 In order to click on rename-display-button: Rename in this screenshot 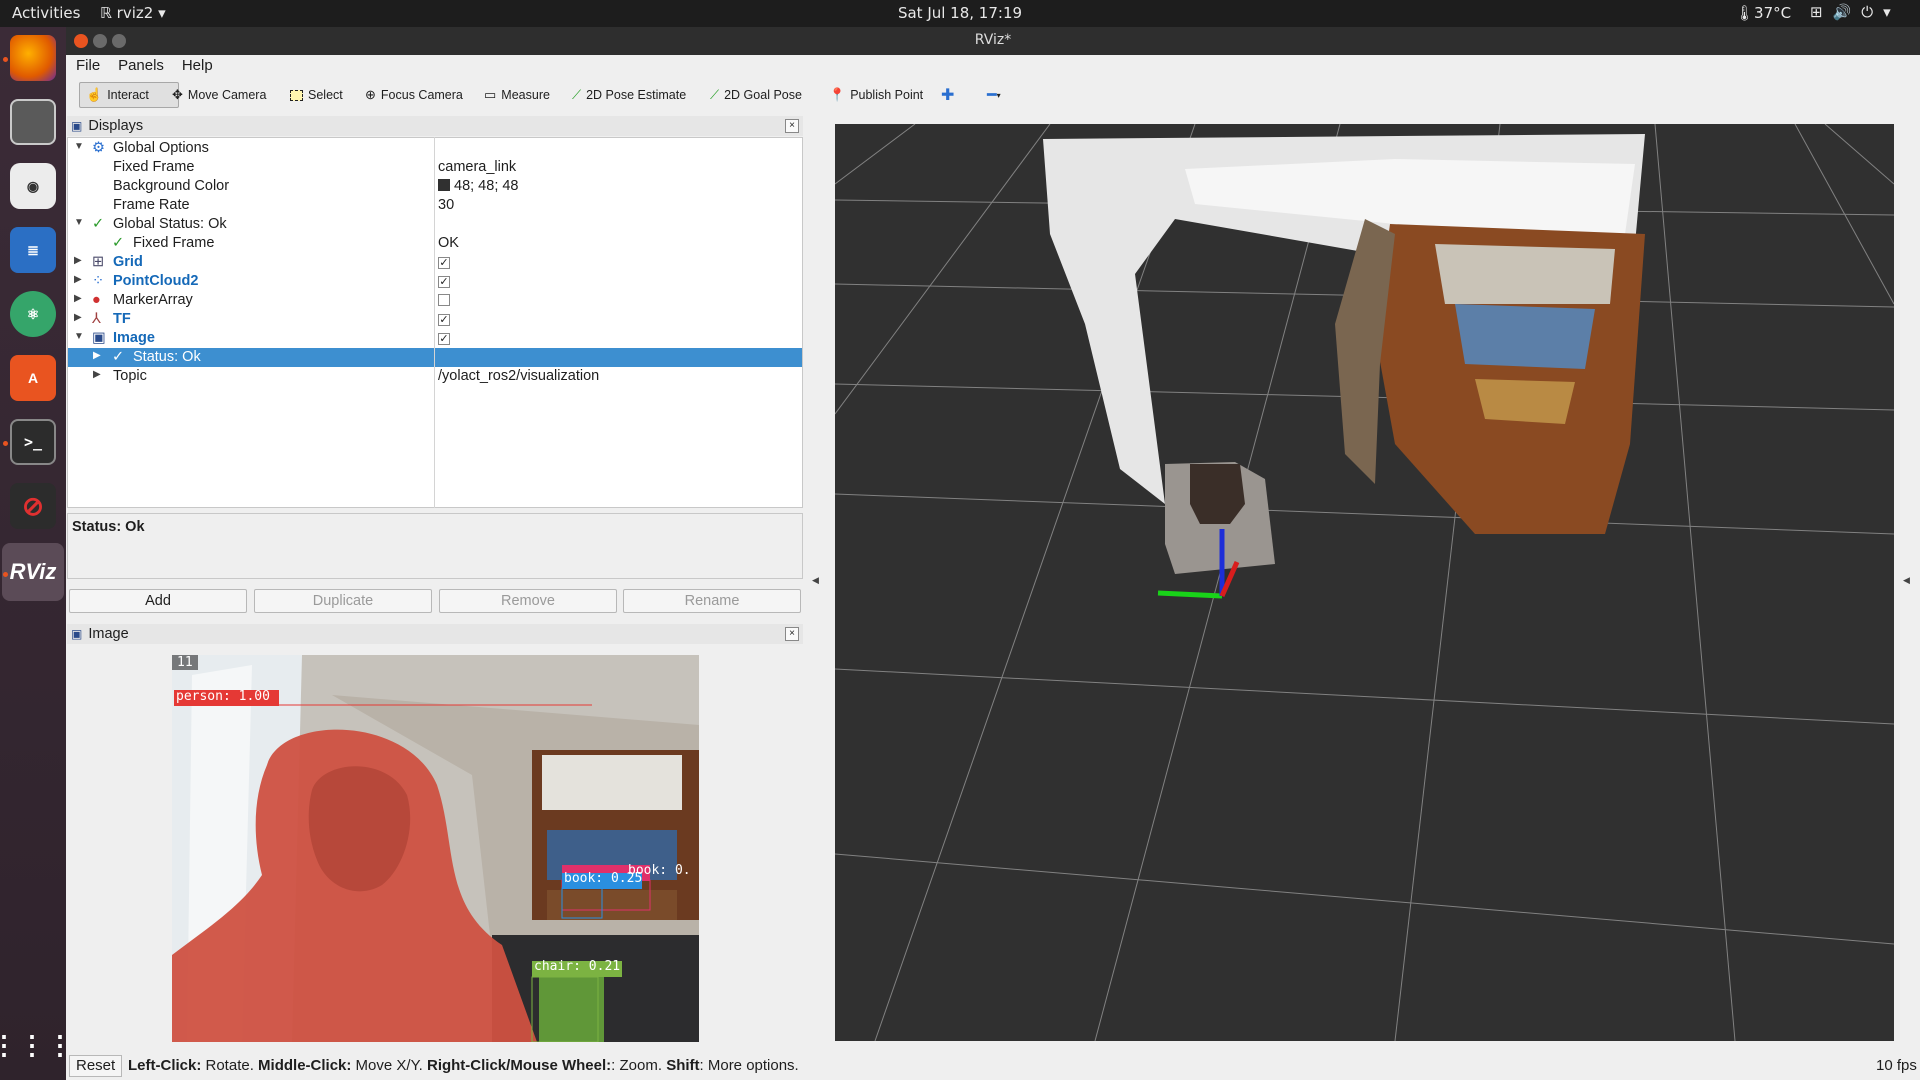, I will do `click(712, 601)`.